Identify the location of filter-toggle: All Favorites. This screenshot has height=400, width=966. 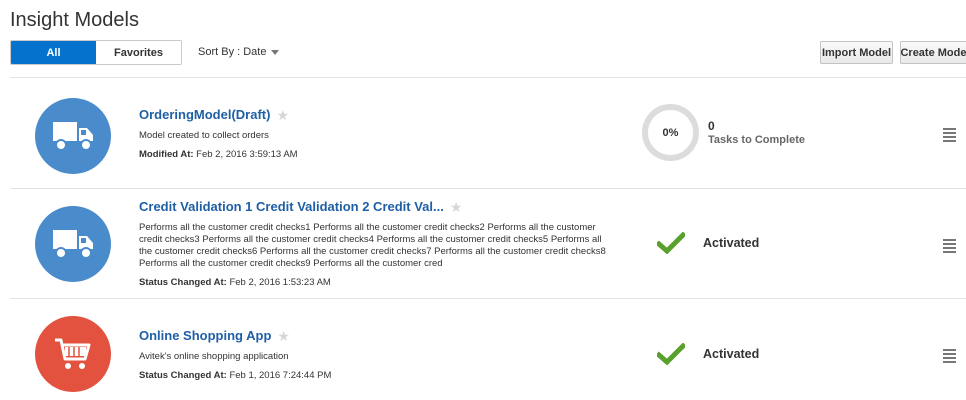
(96, 52).